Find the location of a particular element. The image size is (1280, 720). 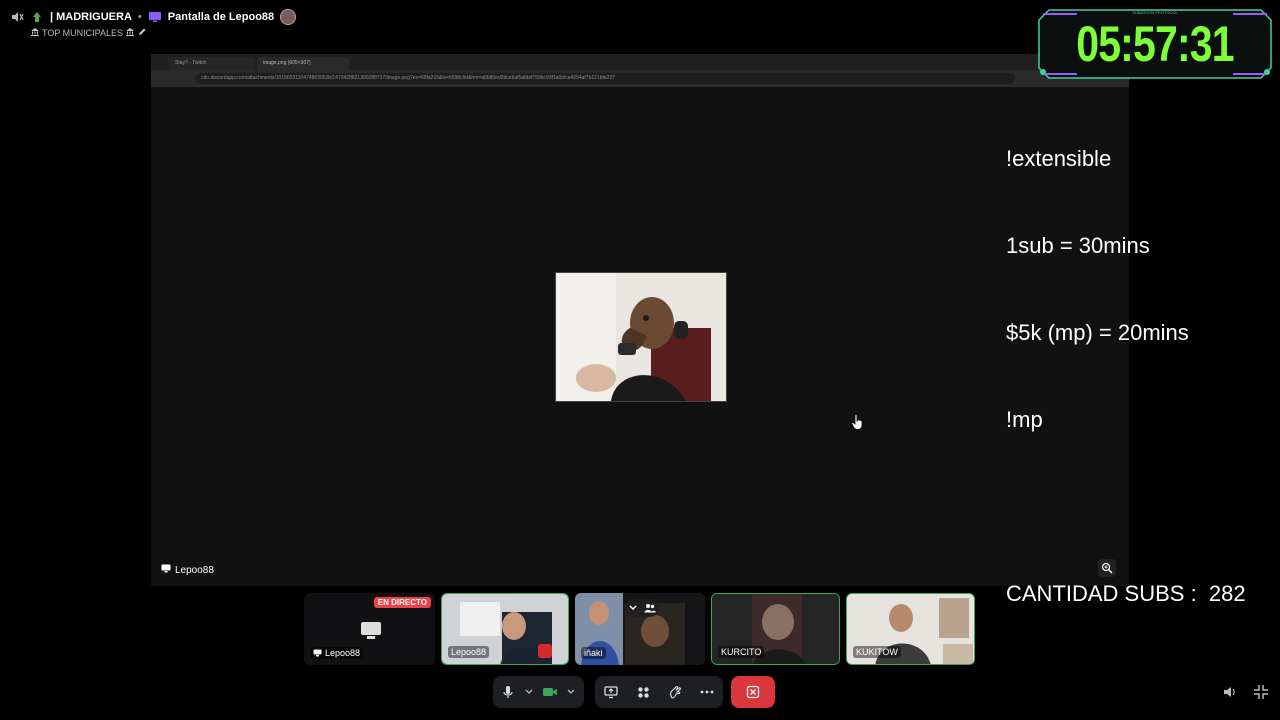

camera-icon is located at coordinates (550, 692).